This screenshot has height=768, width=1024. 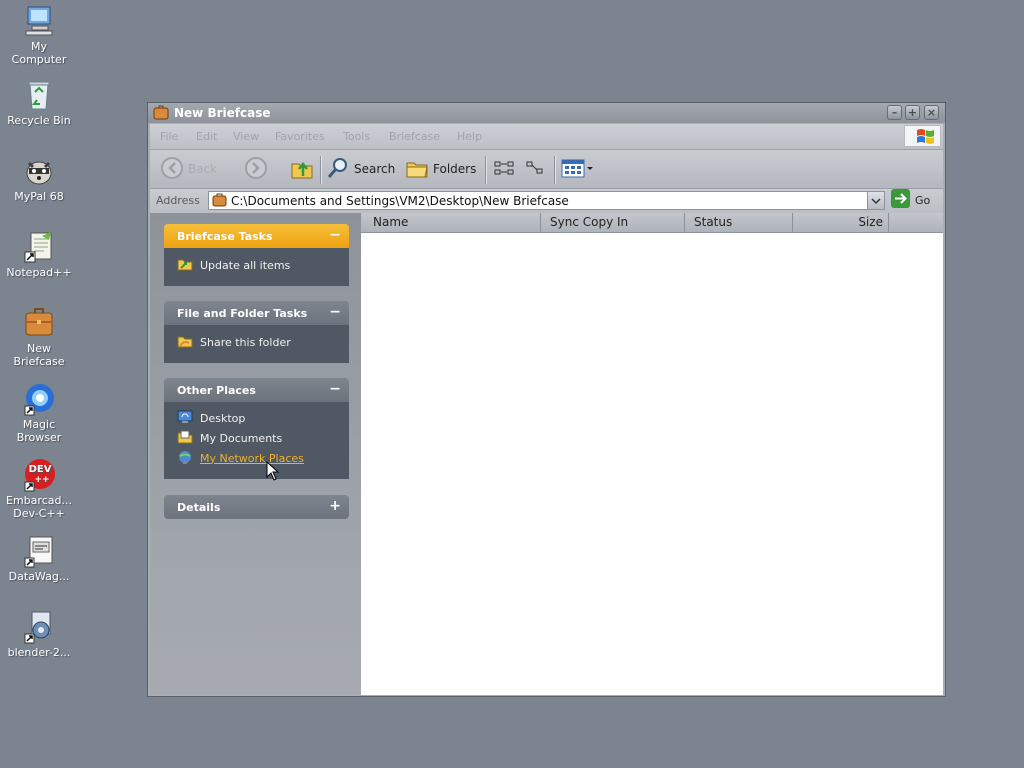 I want to click on back-arrow-icon, so click(x=172, y=169).